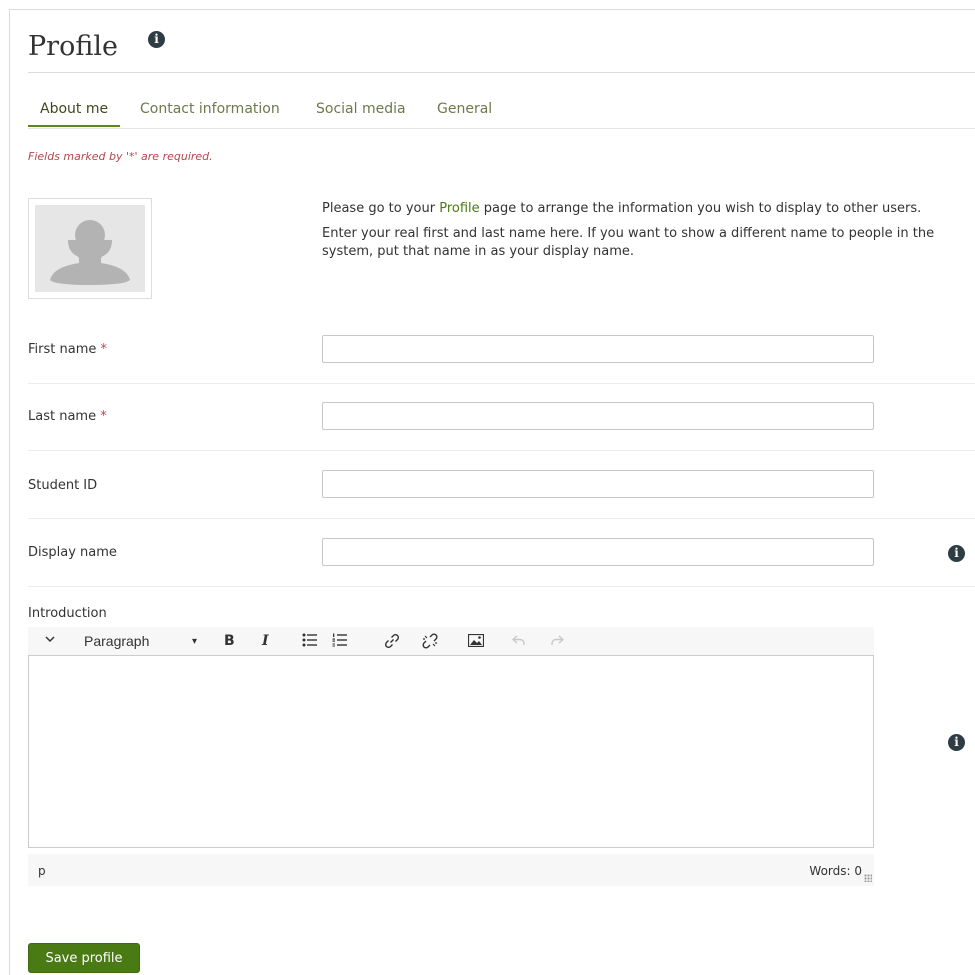 Image resolution: width=975 pixels, height=975 pixels. I want to click on editor-statusbar: p Words: 0, so click(451, 870).